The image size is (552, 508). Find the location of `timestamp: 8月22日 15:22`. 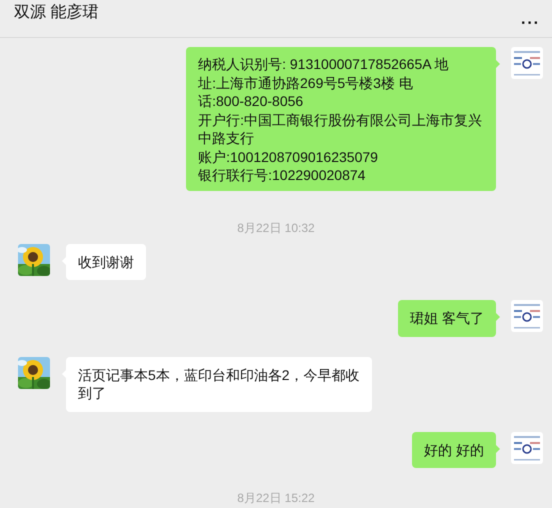

timestamp: 8月22日 15:22 is located at coordinates (276, 498).